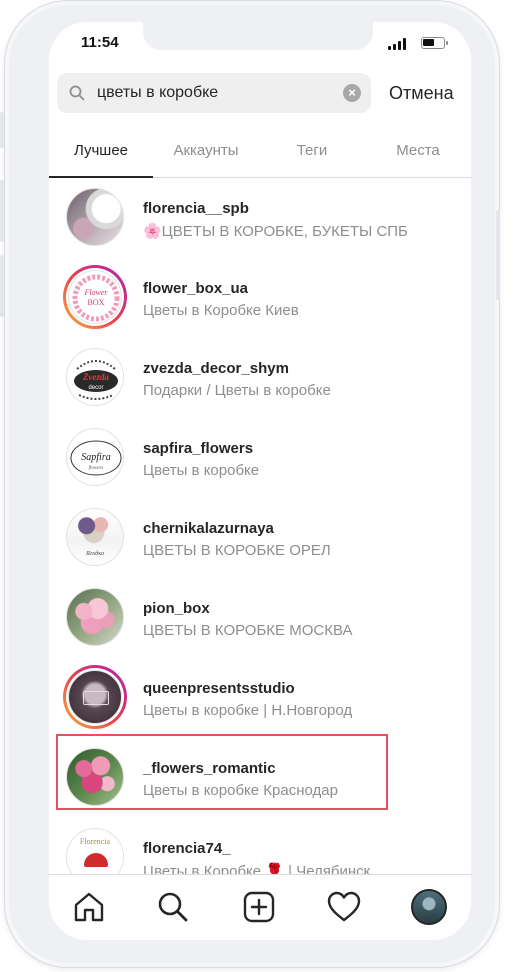 The image size is (520, 972). What do you see at coordinates (260, 618) in the screenshot?
I see `result-row: pion_box ЦВЕТЫ В КОРОБКЕ МОСКВА` at bounding box center [260, 618].